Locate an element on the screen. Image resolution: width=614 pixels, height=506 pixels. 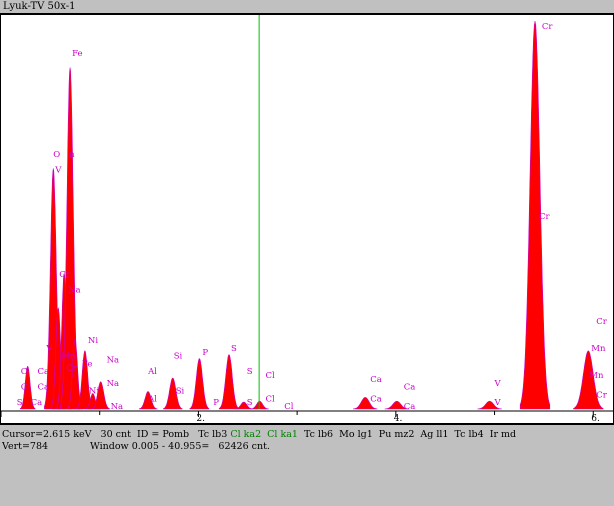
cursor-highlight-lines: Cl ka2 Cl ka1 is located at coordinates (264, 434).